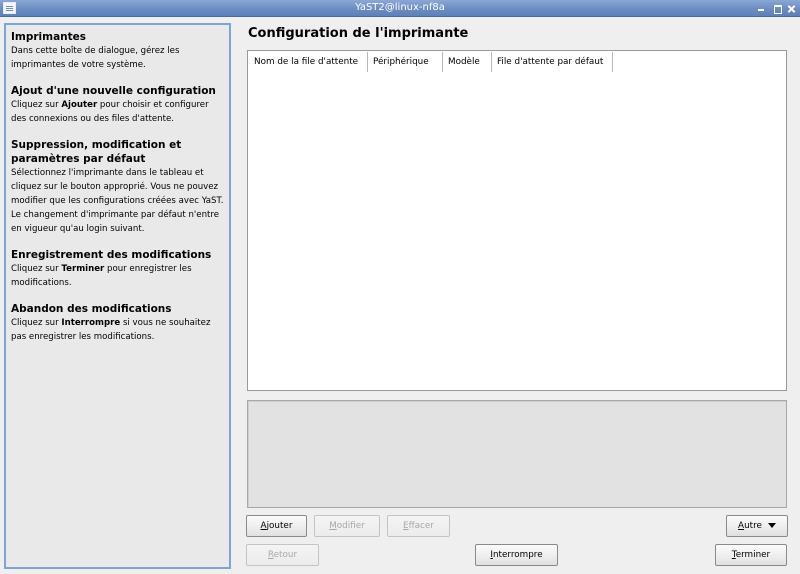 This screenshot has height=574, width=800. What do you see at coordinates (49, 37) in the screenshot?
I see `help-heading-printers: Imprimantes` at bounding box center [49, 37].